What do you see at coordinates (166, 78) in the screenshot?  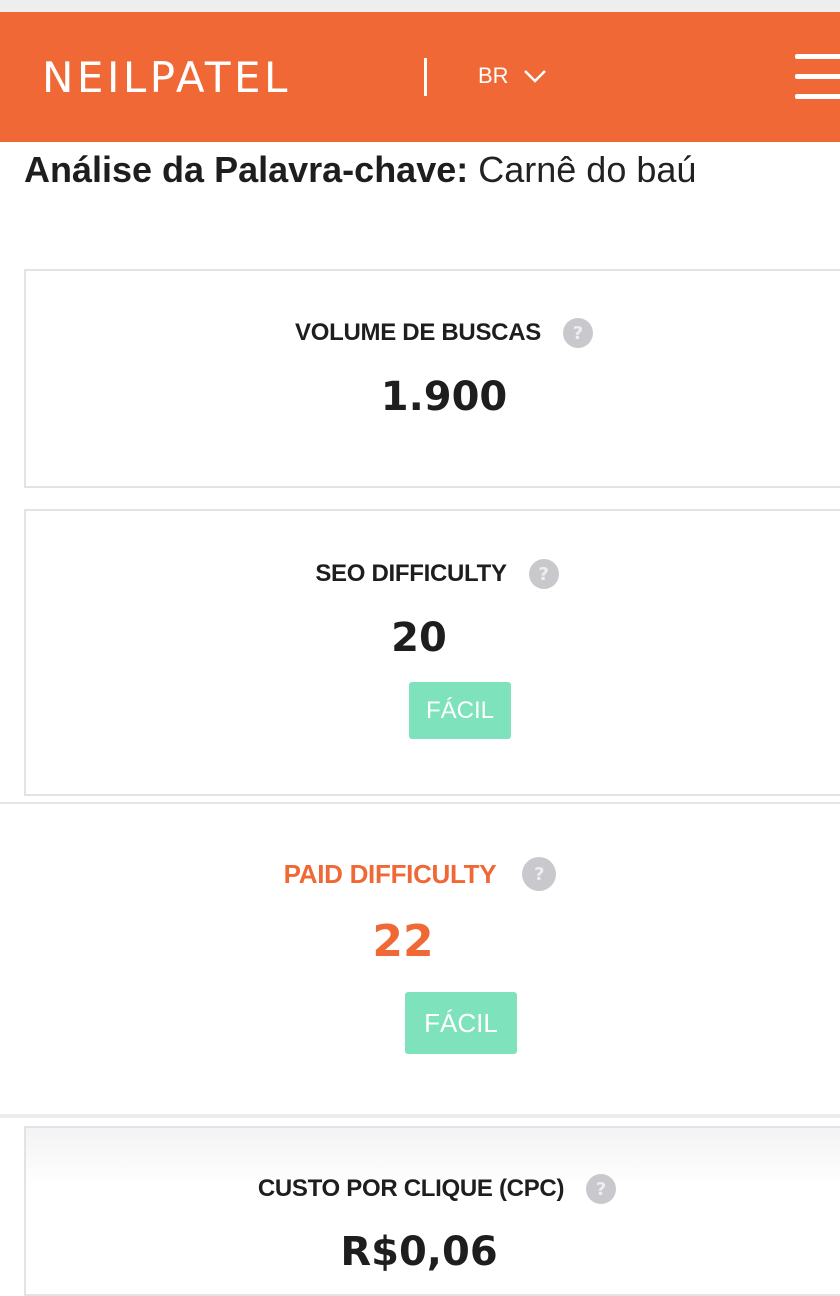 I see `neilpatel-logo: NEILPATEL` at bounding box center [166, 78].